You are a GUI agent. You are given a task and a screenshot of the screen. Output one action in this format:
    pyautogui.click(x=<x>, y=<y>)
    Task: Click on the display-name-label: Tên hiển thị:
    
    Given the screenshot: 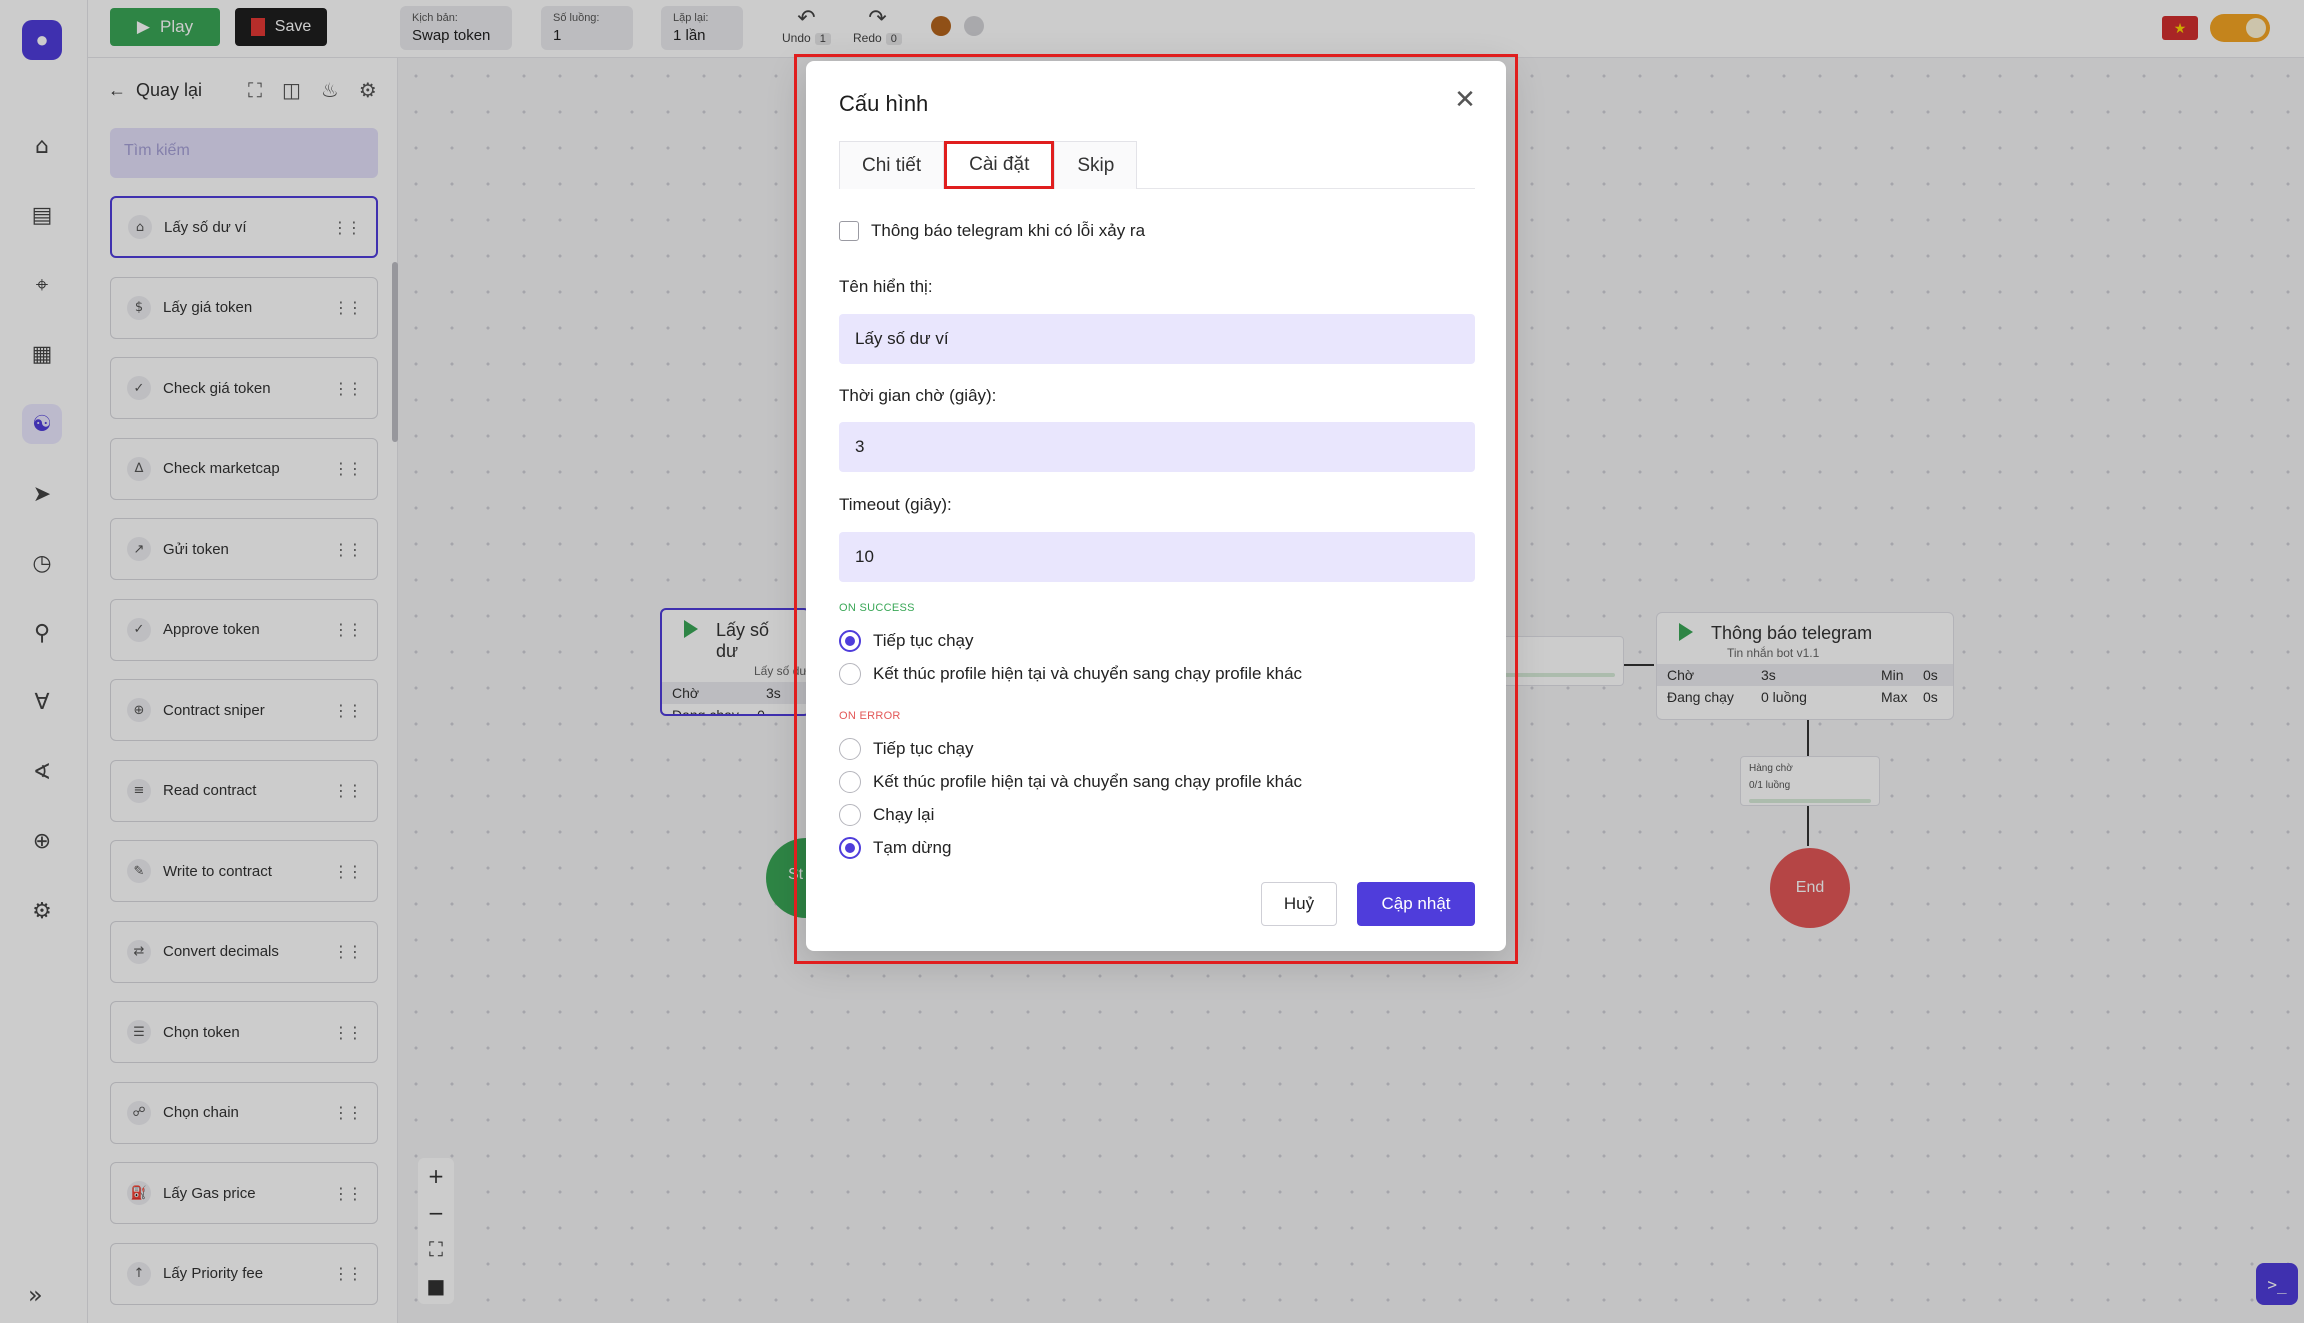 What is the action you would take?
    pyautogui.click(x=886, y=286)
    